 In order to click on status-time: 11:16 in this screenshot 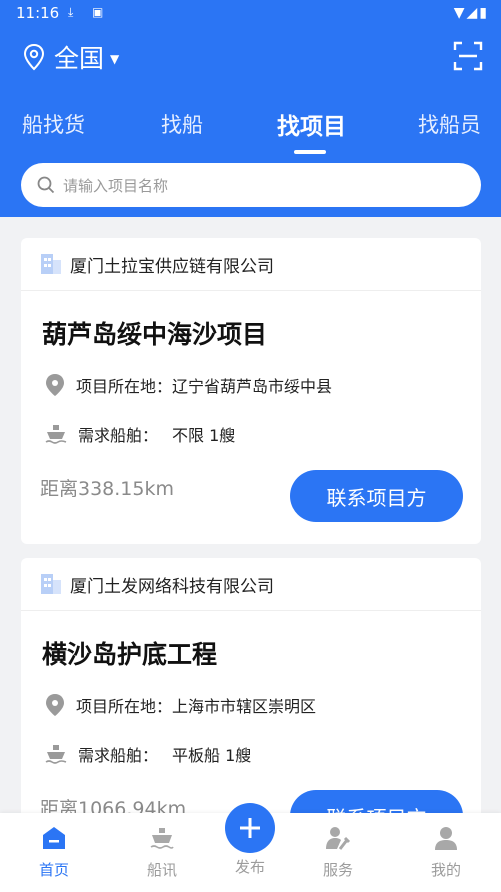, I will do `click(38, 13)`.